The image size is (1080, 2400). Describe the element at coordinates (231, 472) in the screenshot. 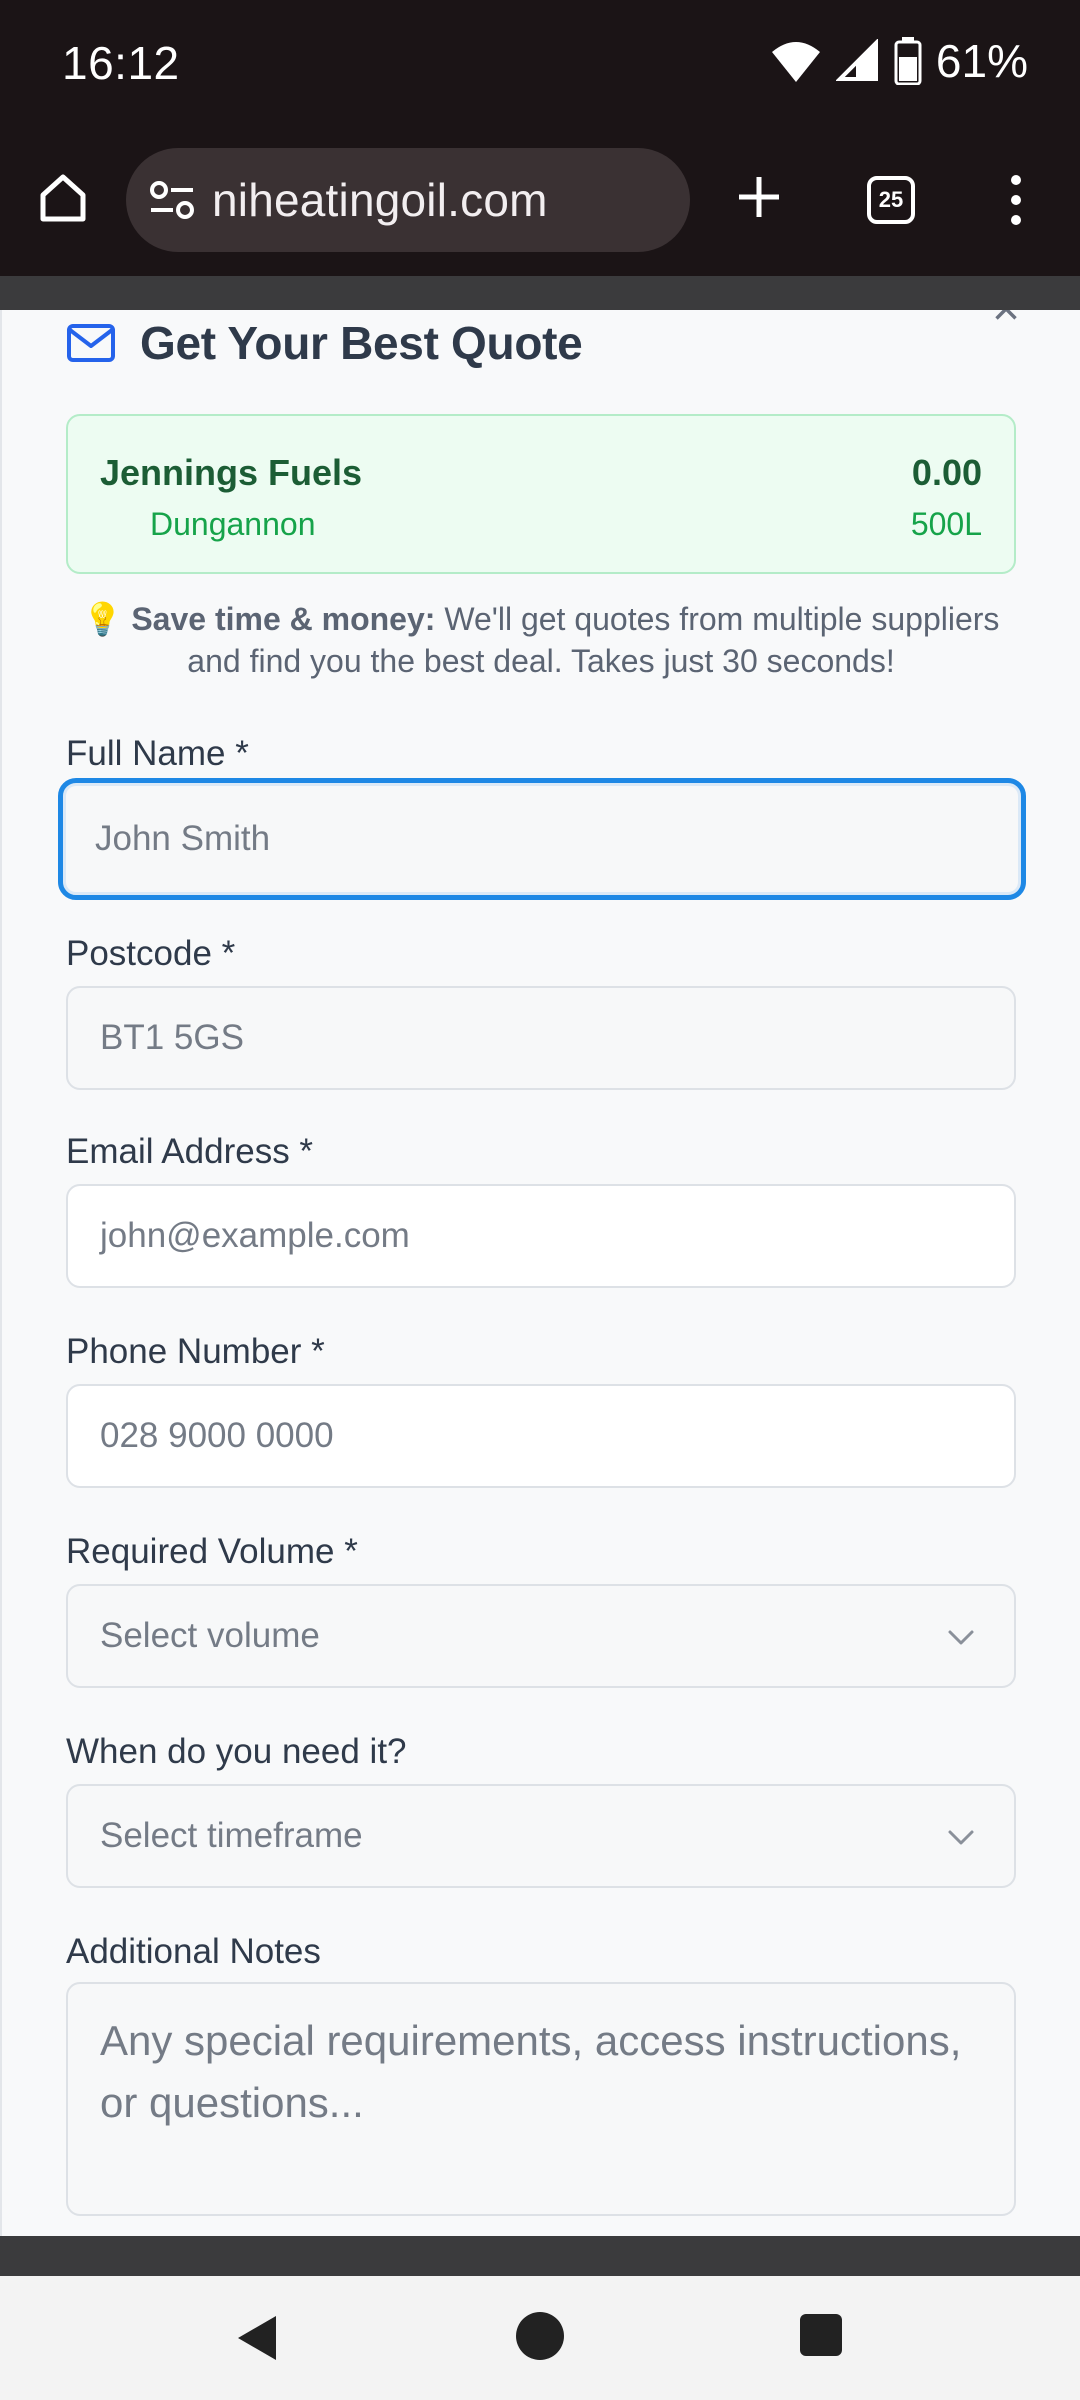

I see `supplier-name: Jennings Fuels` at that location.